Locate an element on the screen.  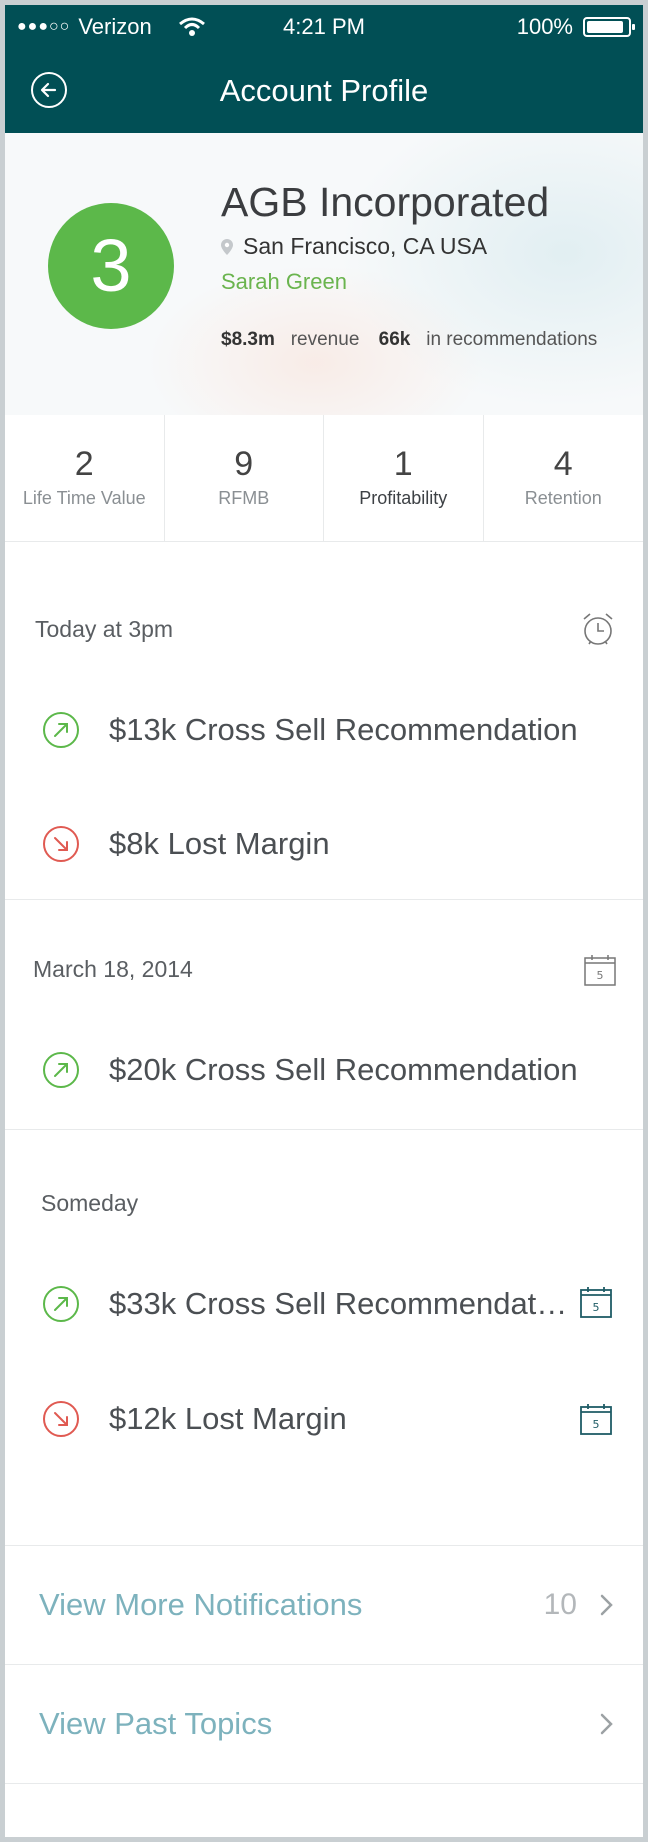
item-text: $8k Lost Margin is located at coordinates (219, 843).